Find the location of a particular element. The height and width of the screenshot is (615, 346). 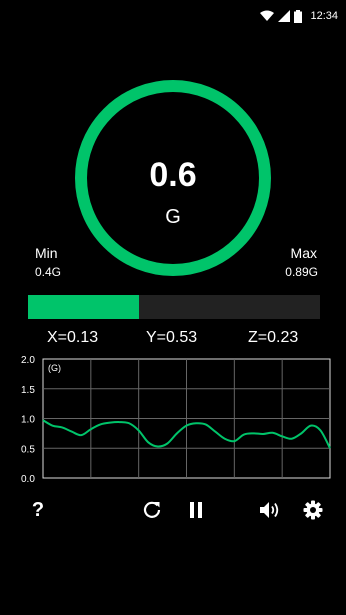

min-value: 0.4G is located at coordinates (48, 272).